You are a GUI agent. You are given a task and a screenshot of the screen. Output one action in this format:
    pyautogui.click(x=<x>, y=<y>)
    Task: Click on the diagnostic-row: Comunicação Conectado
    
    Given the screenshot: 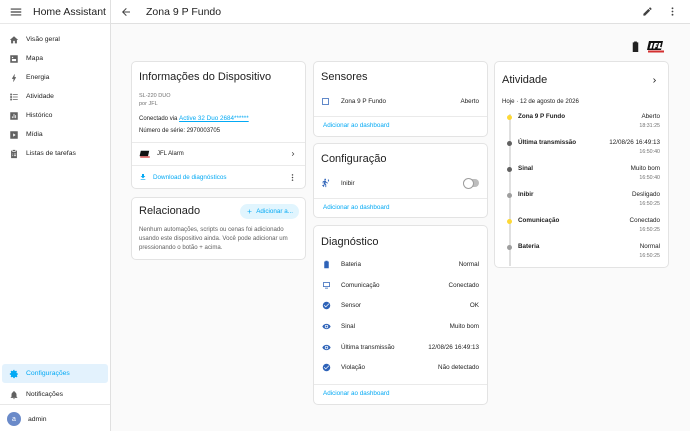 What is the action you would take?
    pyautogui.click(x=400, y=285)
    